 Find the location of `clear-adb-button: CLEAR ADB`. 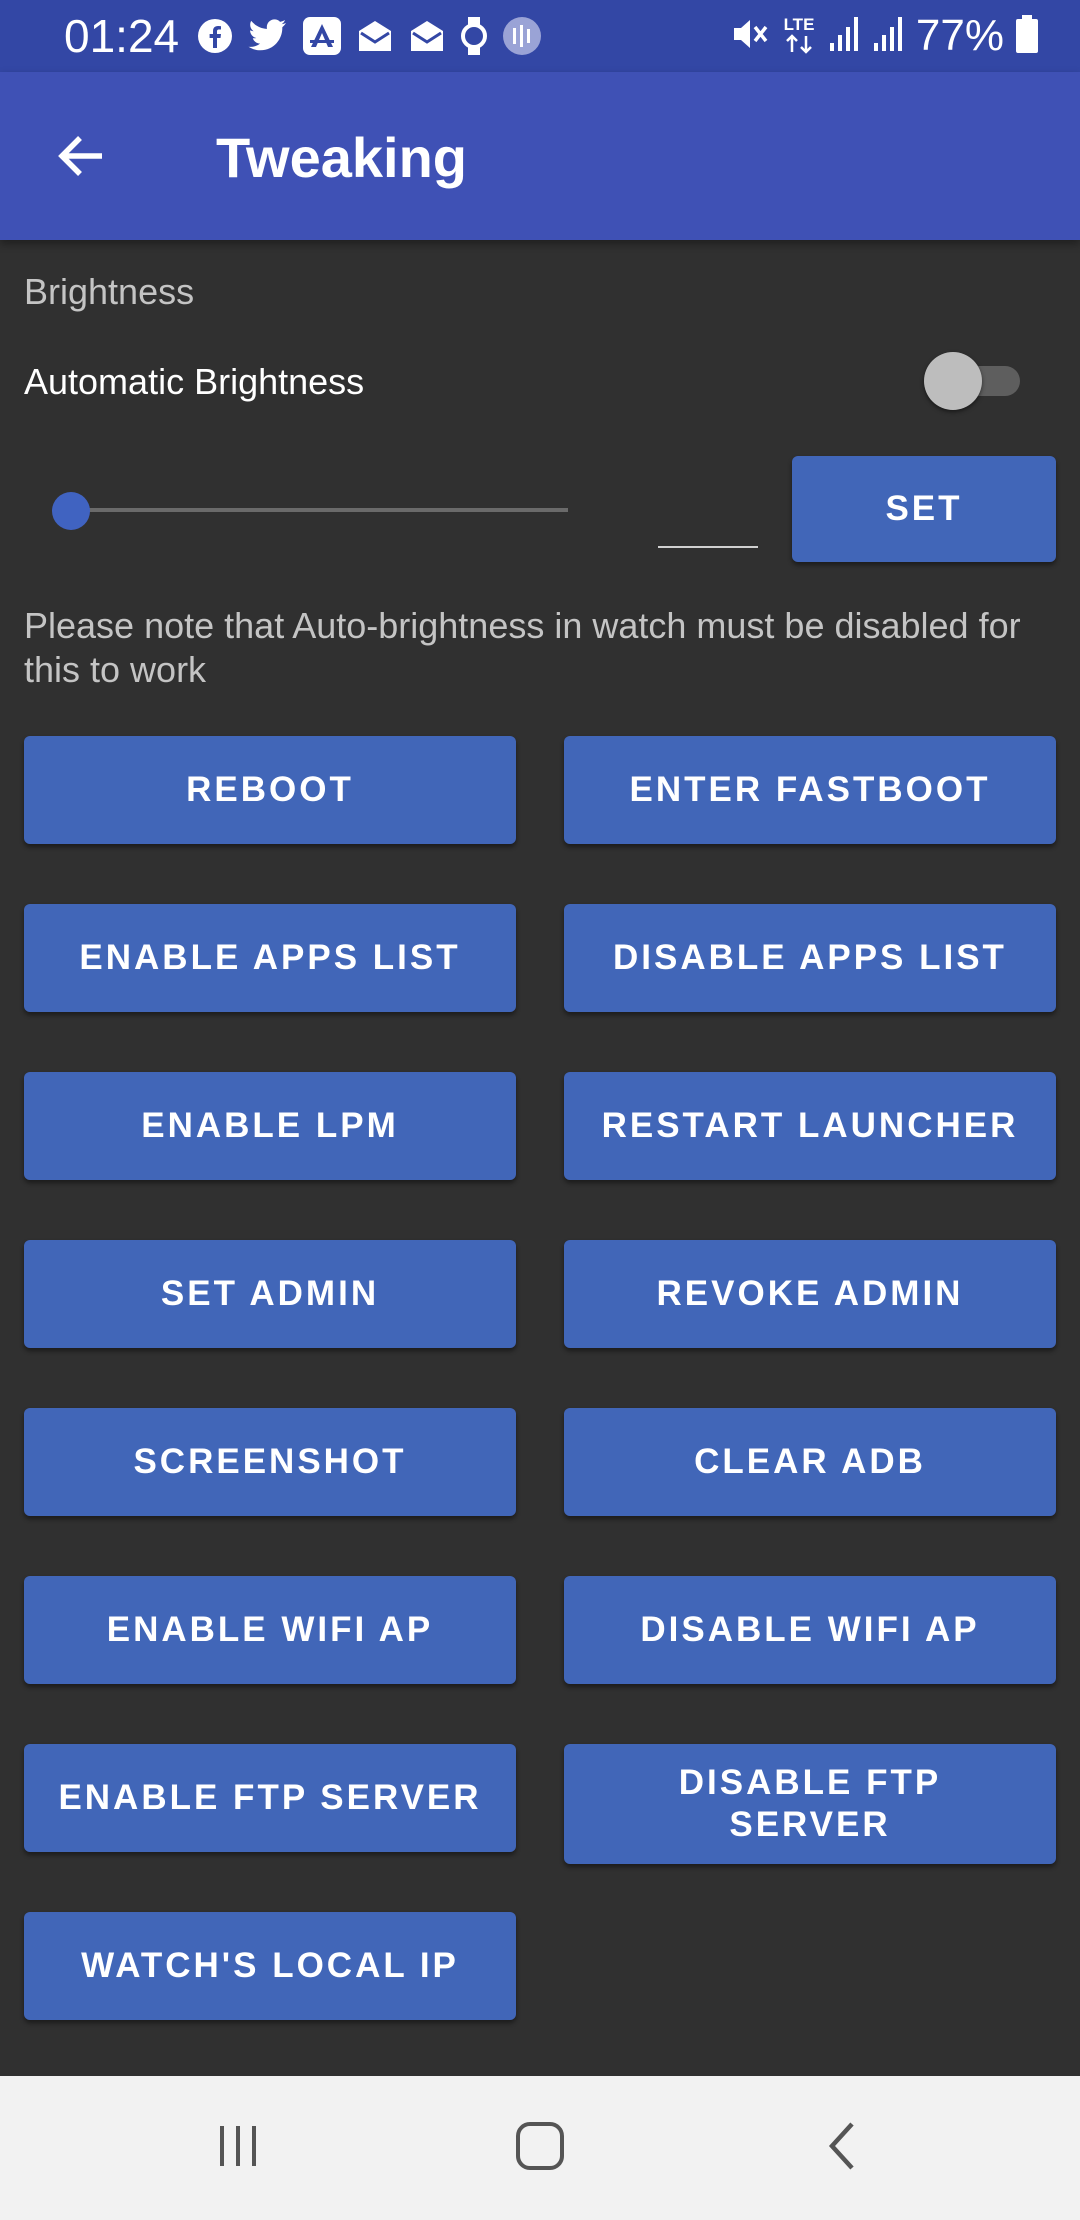

clear-adb-button: CLEAR ADB is located at coordinates (810, 1462).